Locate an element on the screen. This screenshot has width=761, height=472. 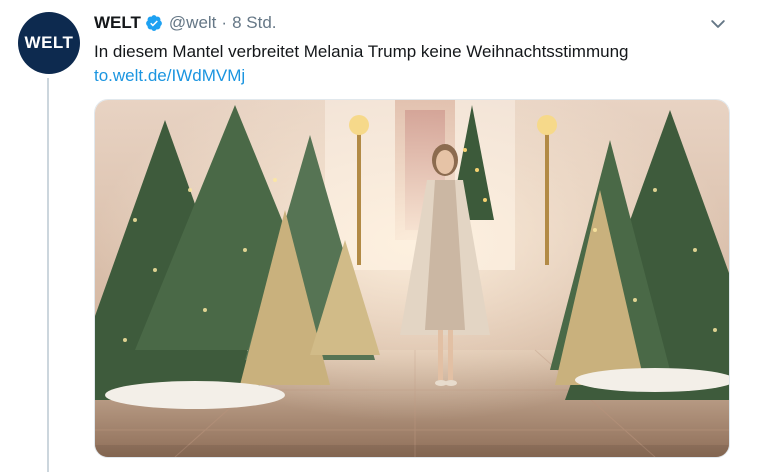
tweet-header: WELT @welt · 8 Std. is located at coordinates (185, 23).